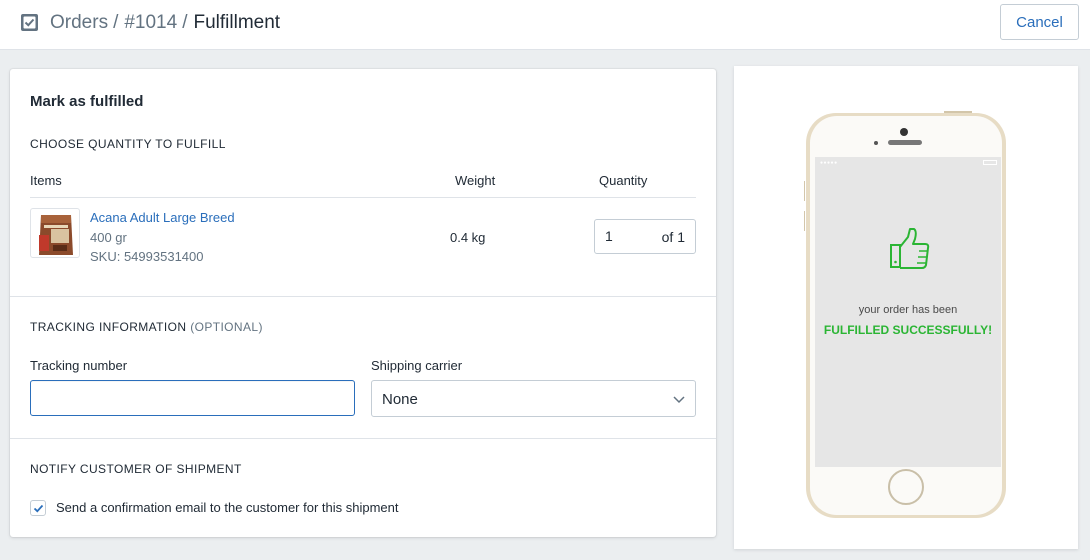  What do you see at coordinates (46, 180) in the screenshot?
I see `items-column-header: Items` at bounding box center [46, 180].